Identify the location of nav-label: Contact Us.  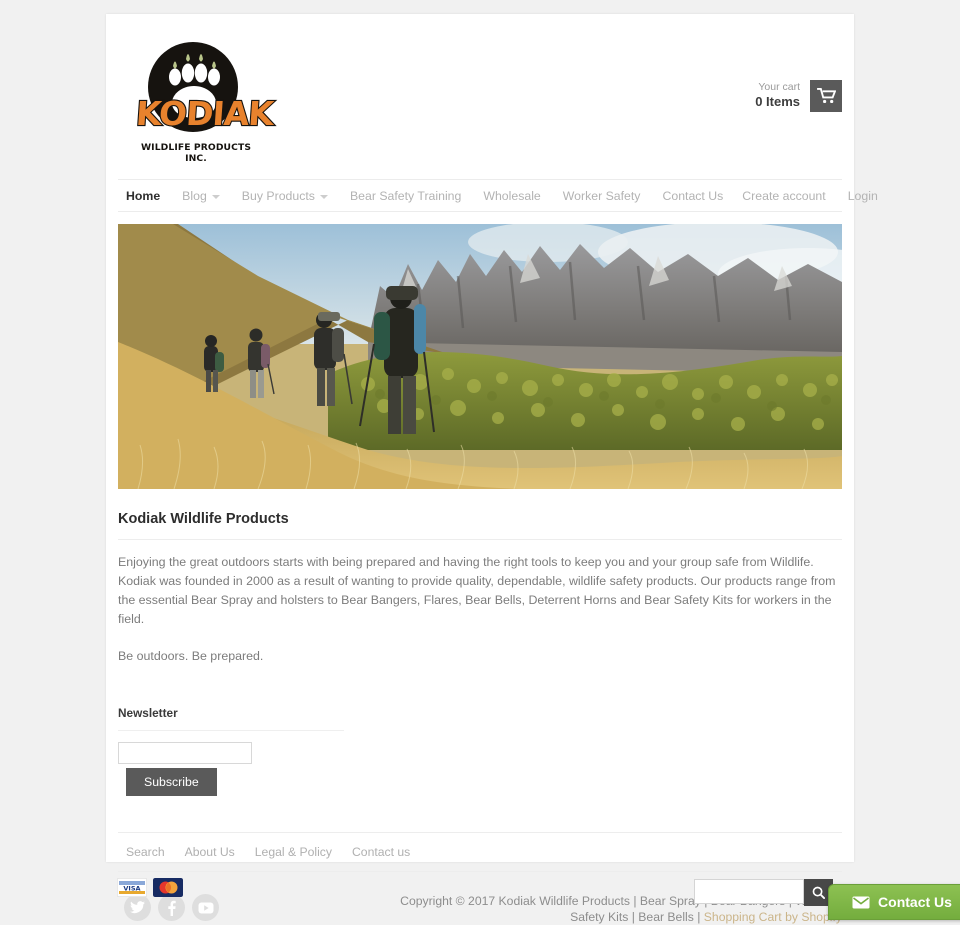
(693, 195).